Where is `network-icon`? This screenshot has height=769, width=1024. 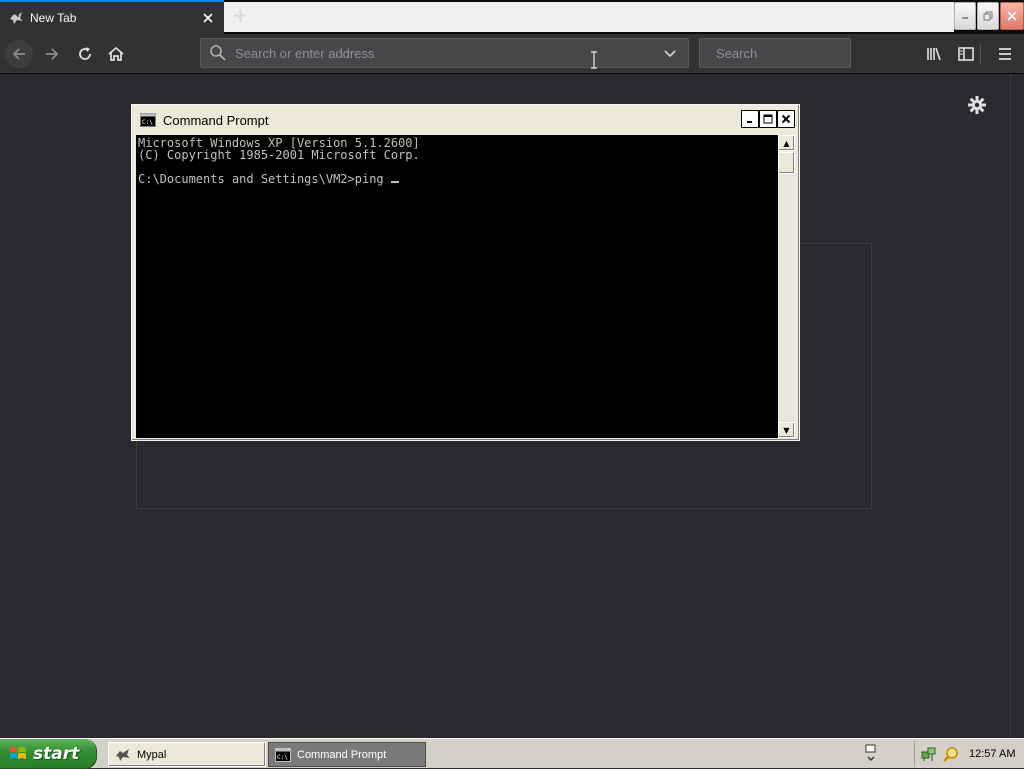
network-icon is located at coordinates (929, 754).